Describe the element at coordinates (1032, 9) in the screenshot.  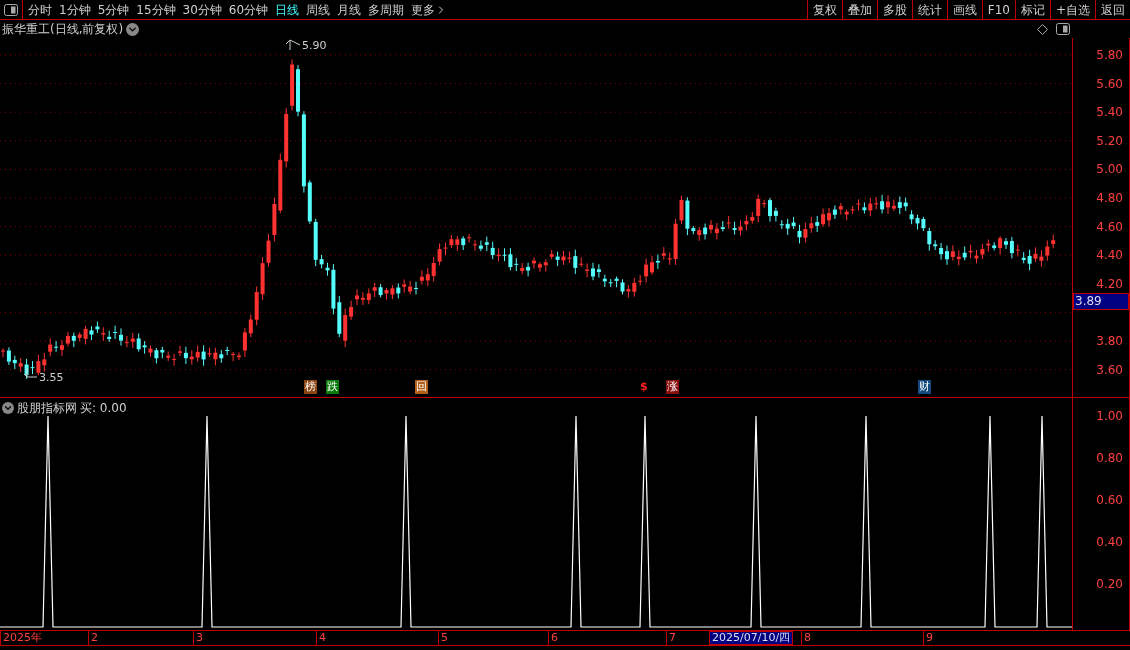
I see `toolbar-button: 标记` at that location.